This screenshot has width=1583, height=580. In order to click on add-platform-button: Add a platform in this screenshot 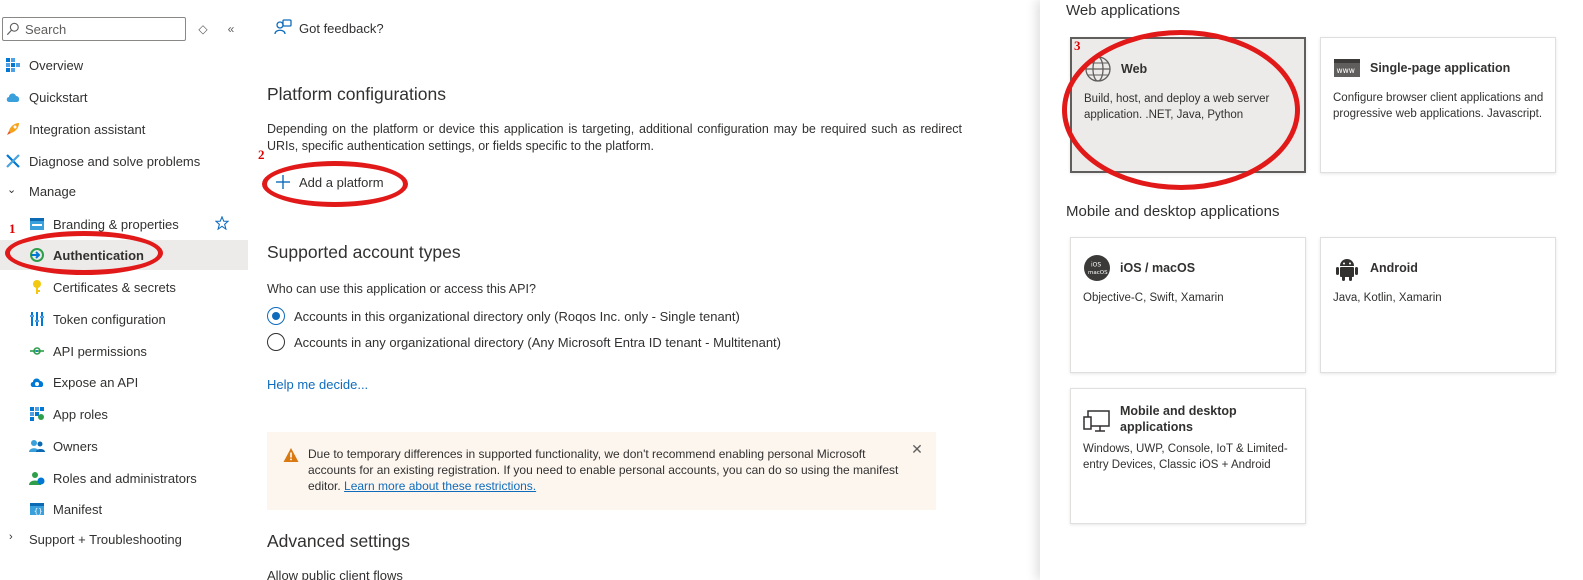, I will do `click(335, 183)`.